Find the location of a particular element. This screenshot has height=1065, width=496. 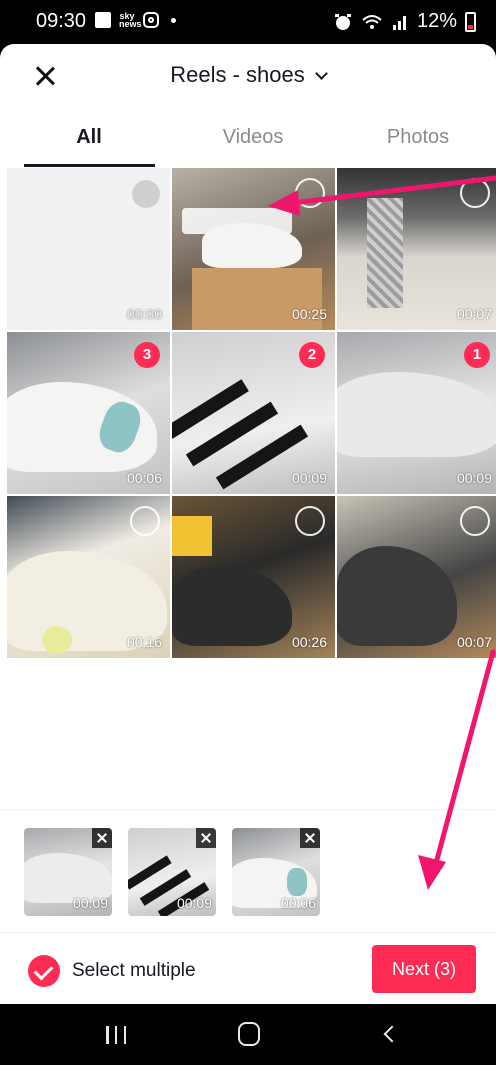

next-button: Next (3) is located at coordinates (424, 969).